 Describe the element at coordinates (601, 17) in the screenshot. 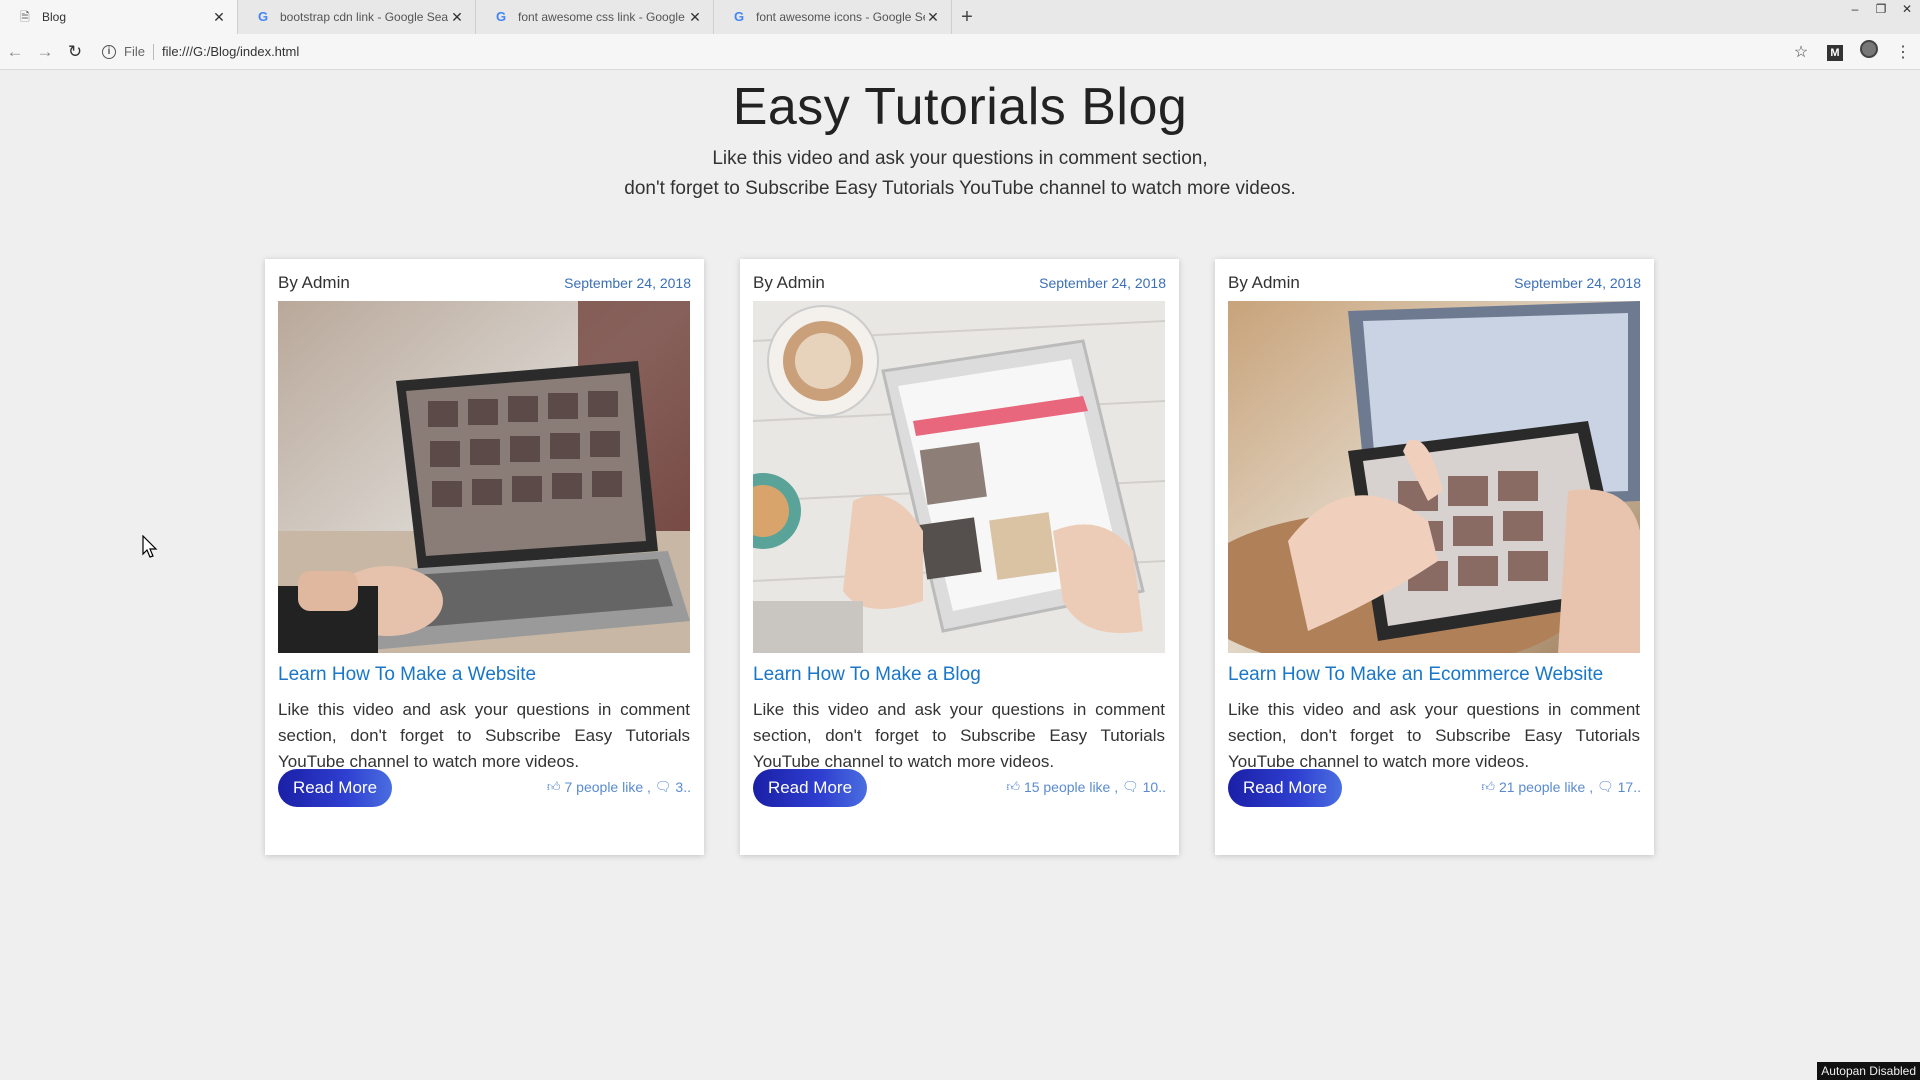

I see `tab-title: font awesome css link - Google` at that location.